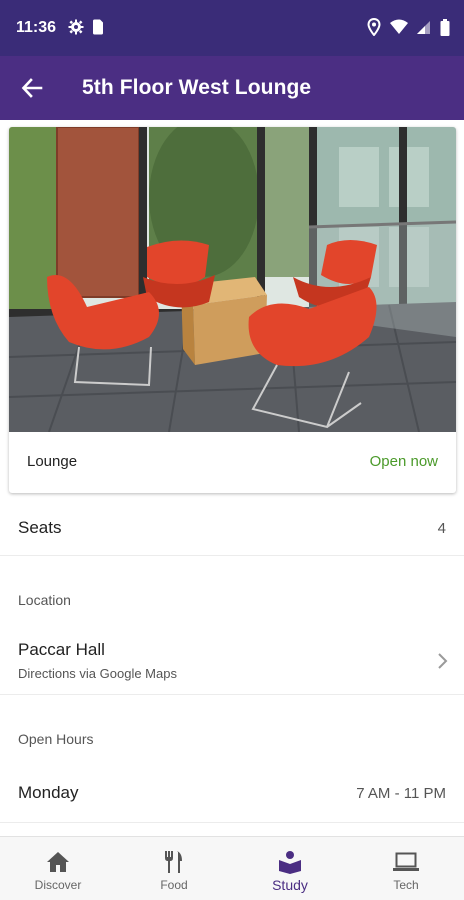 The image size is (464, 900). Describe the element at coordinates (403, 461) in the screenshot. I see `open-status-label: Open now` at that location.